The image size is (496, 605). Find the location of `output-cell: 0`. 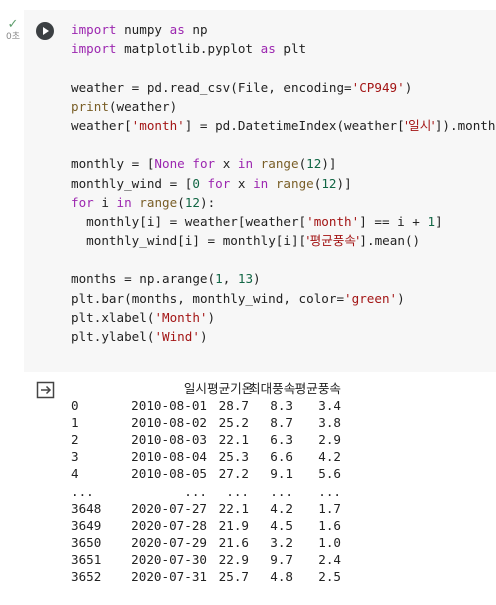

output-cell: 0 is located at coordinates (75, 406).